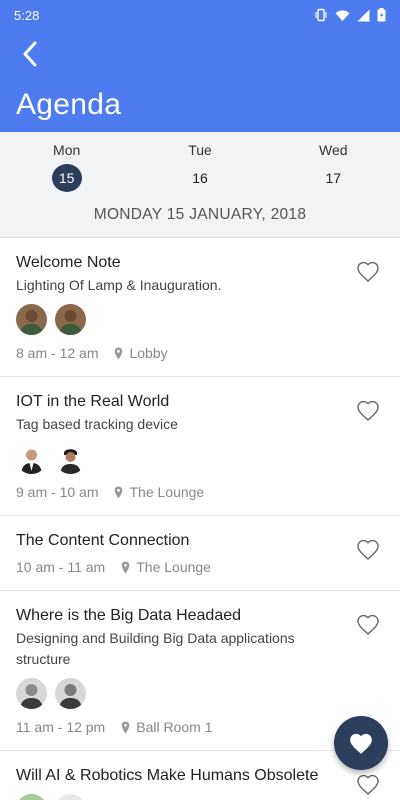 This screenshot has height=800, width=400. Describe the element at coordinates (200, 178) in the screenshot. I see `day-number: 16` at that location.